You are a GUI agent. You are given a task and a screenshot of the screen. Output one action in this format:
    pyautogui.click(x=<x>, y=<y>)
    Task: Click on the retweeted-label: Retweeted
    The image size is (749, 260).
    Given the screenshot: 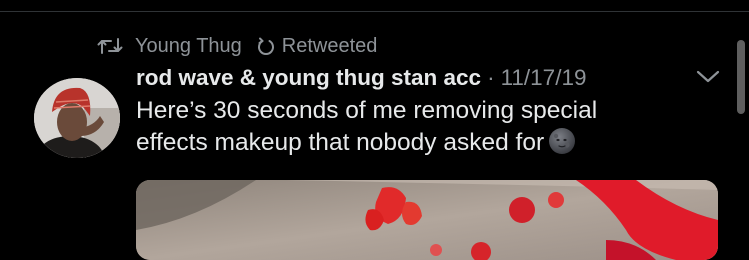 What is the action you would take?
    pyautogui.click(x=329, y=45)
    